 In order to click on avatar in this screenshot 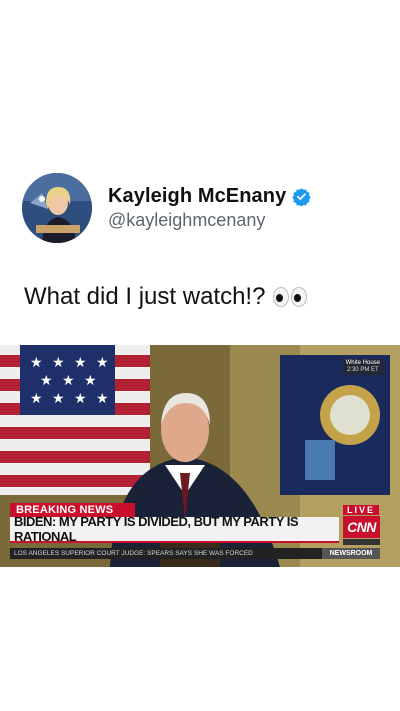, I will do `click(57, 208)`.